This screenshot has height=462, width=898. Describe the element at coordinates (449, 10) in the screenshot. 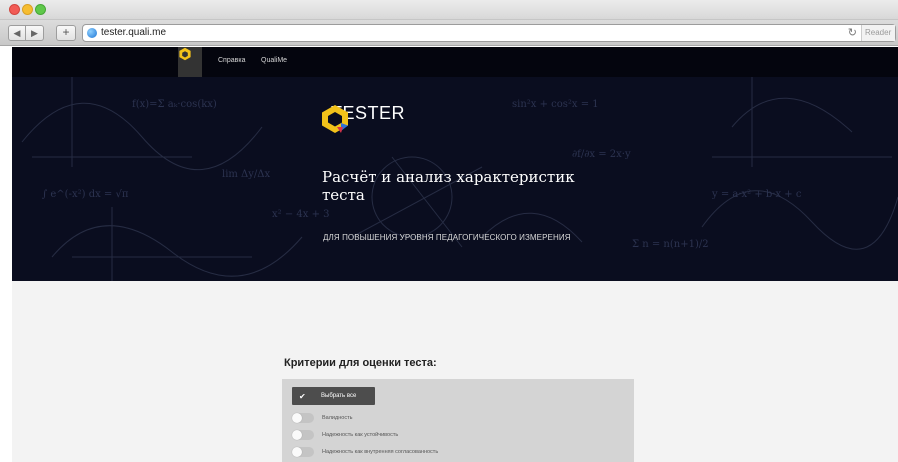

I see `title-bar` at that location.